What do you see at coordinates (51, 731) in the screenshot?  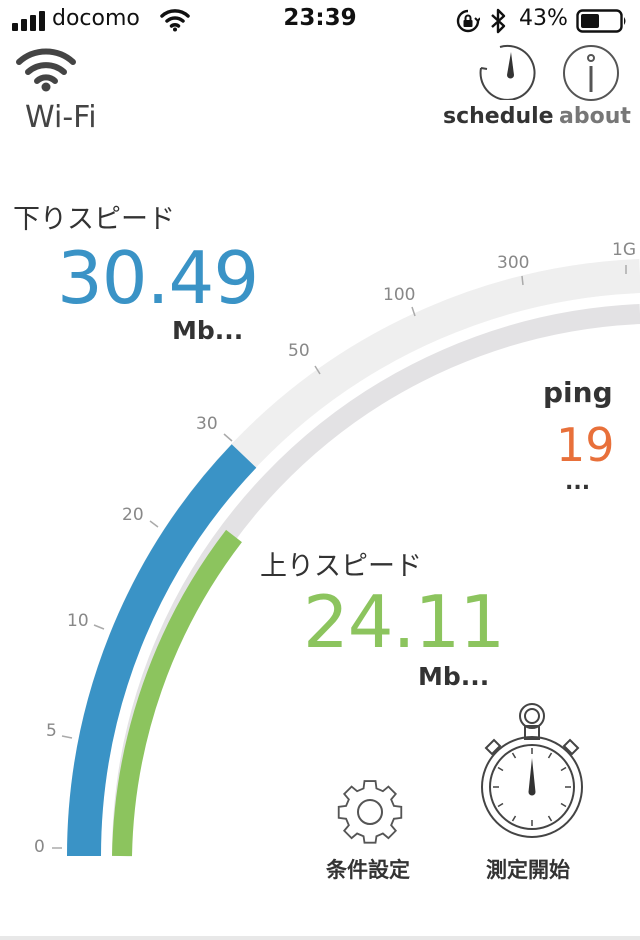 I see `tick-label: 5` at bounding box center [51, 731].